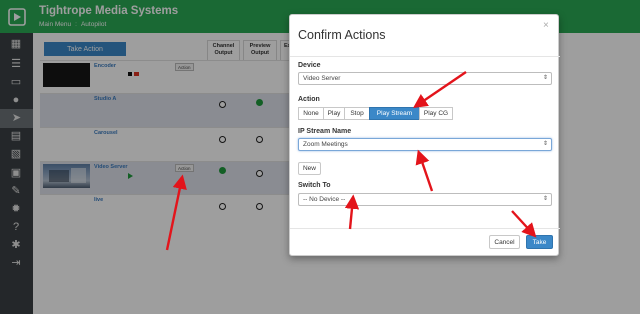  I want to click on switch-to-select: -- No Device -- ⇕, so click(425, 199).